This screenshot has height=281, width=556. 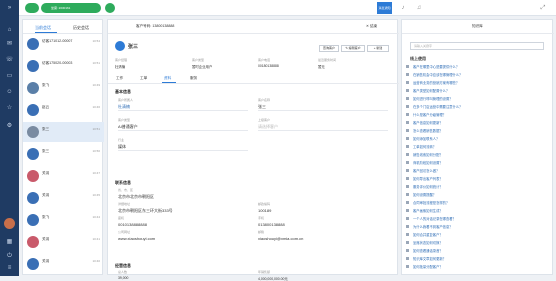 I want to click on user-icon: ☺, so click(x=9, y=92).